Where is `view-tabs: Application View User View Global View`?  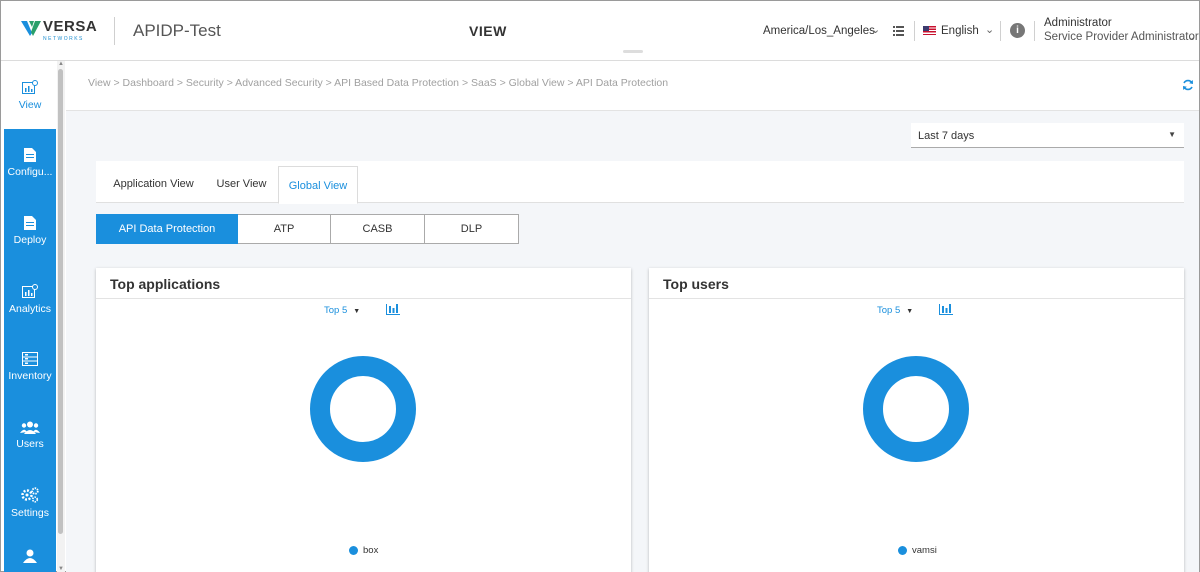 view-tabs: Application View User View Global View is located at coordinates (640, 182).